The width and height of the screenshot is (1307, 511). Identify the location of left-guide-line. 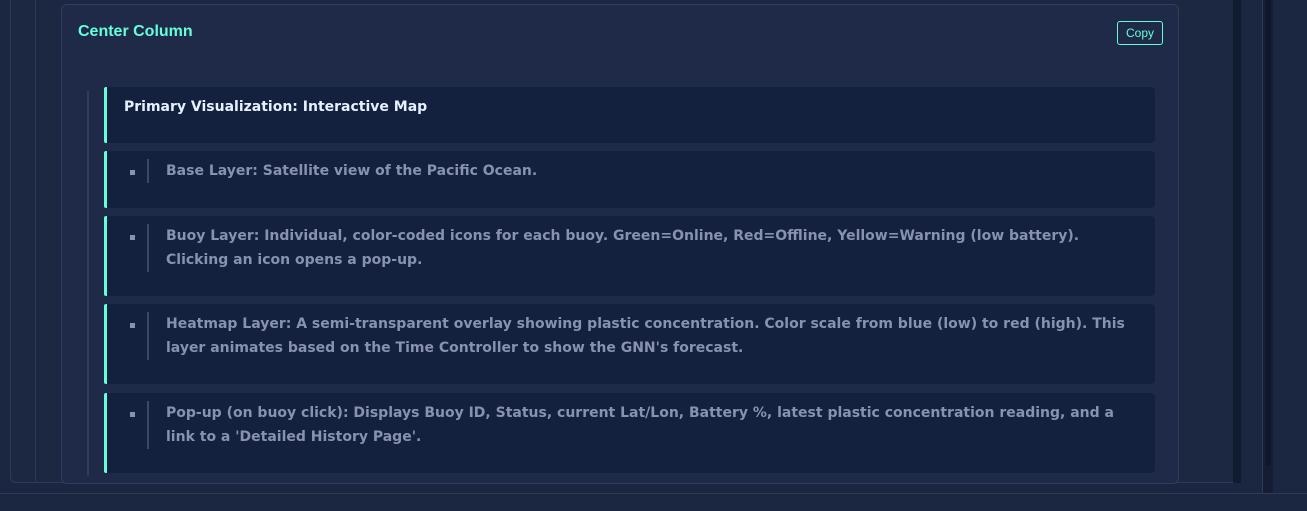
(35, 241).